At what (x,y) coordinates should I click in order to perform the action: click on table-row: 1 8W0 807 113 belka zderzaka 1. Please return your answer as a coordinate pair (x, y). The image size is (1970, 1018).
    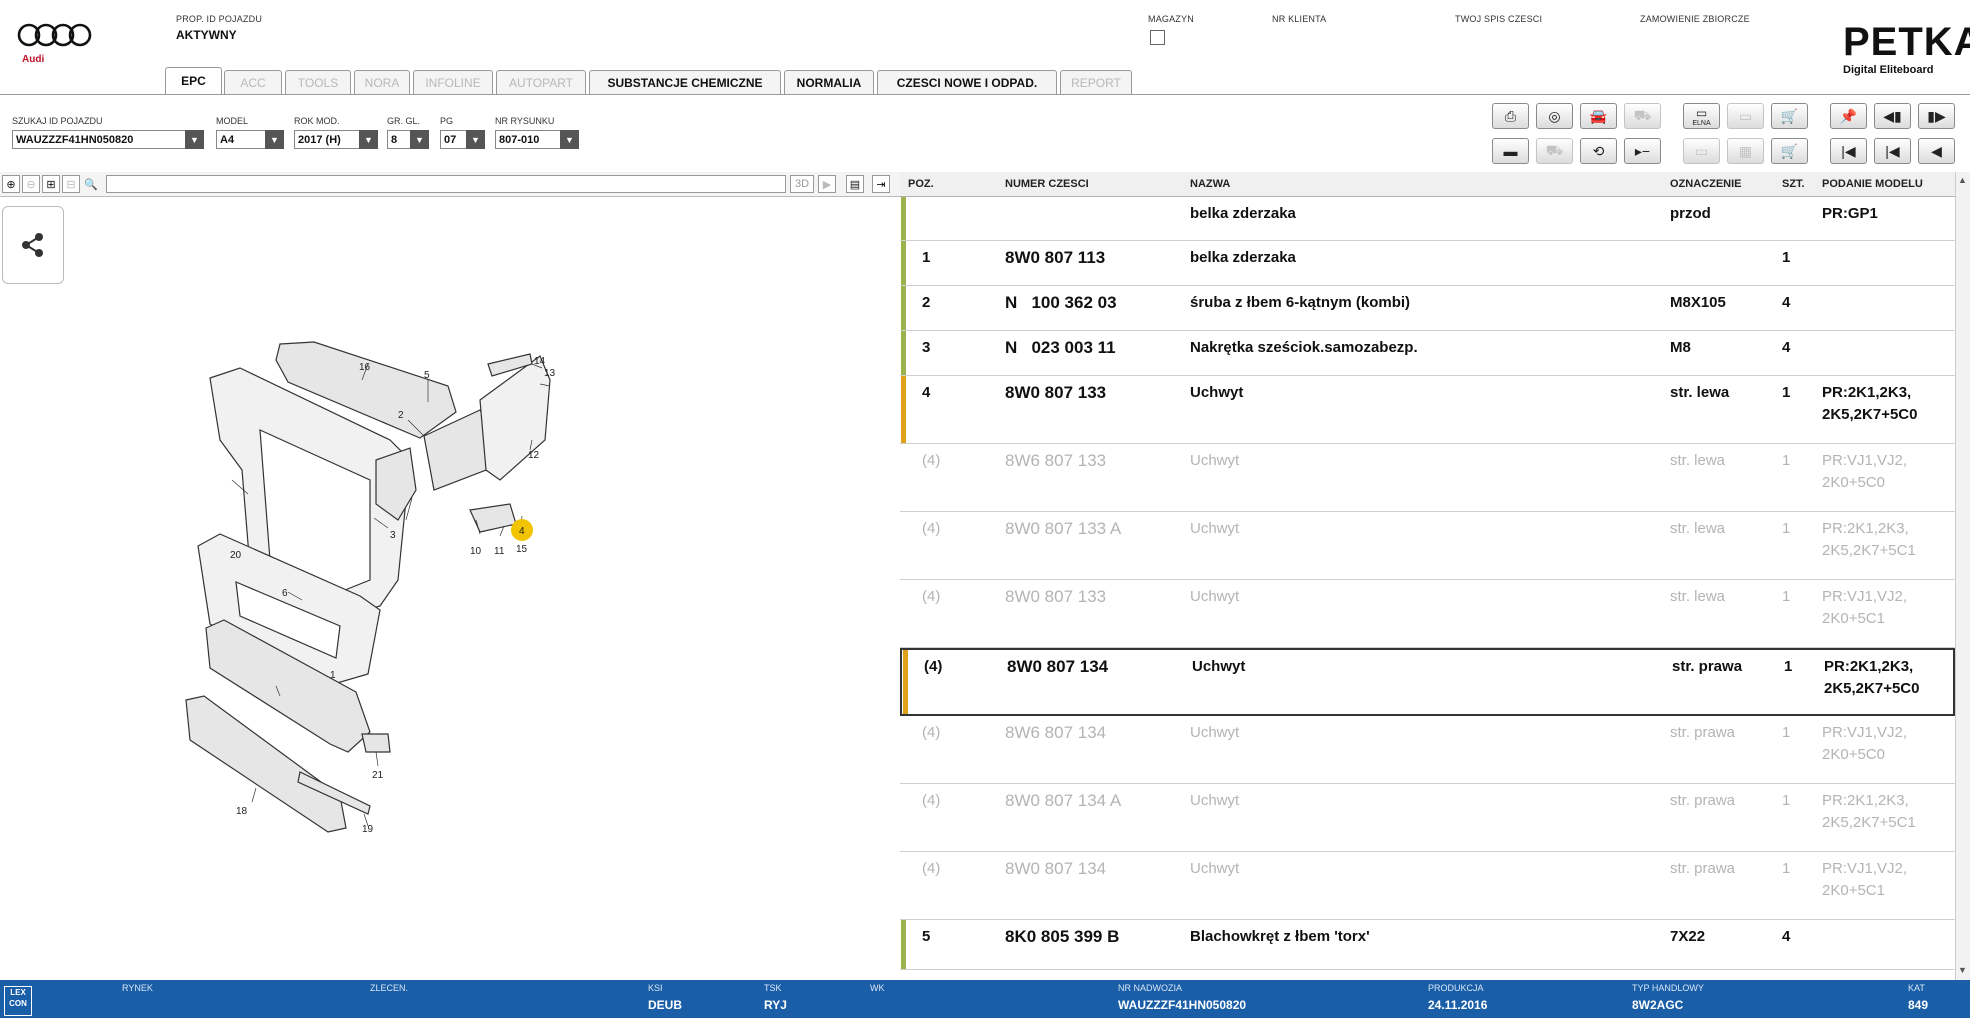
    Looking at the image, I should click on (1427, 263).